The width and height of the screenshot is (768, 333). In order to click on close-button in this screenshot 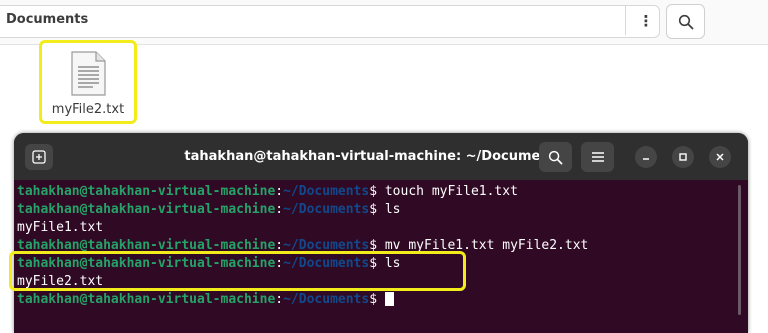, I will do `click(720, 157)`.